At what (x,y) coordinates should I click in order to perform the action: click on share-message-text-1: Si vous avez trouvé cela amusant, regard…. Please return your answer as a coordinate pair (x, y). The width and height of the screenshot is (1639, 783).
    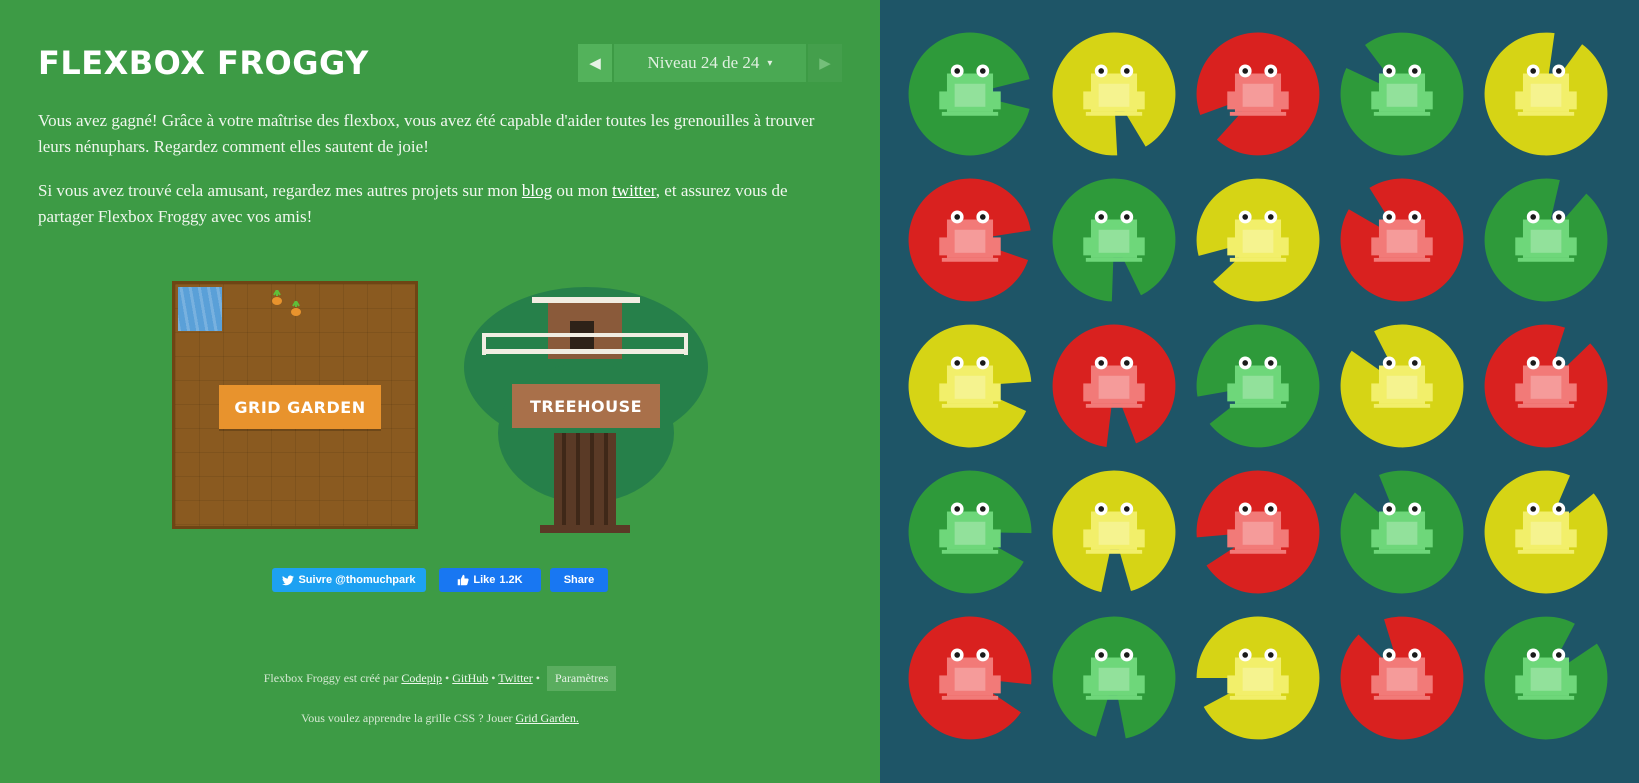
    Looking at the image, I should click on (280, 190).